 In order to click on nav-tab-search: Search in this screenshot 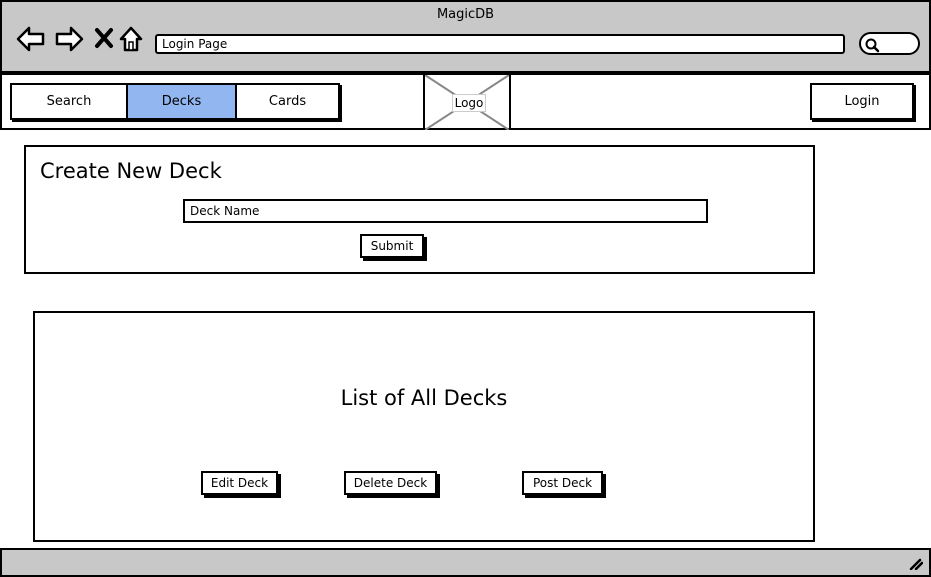, I will do `click(69, 101)`.